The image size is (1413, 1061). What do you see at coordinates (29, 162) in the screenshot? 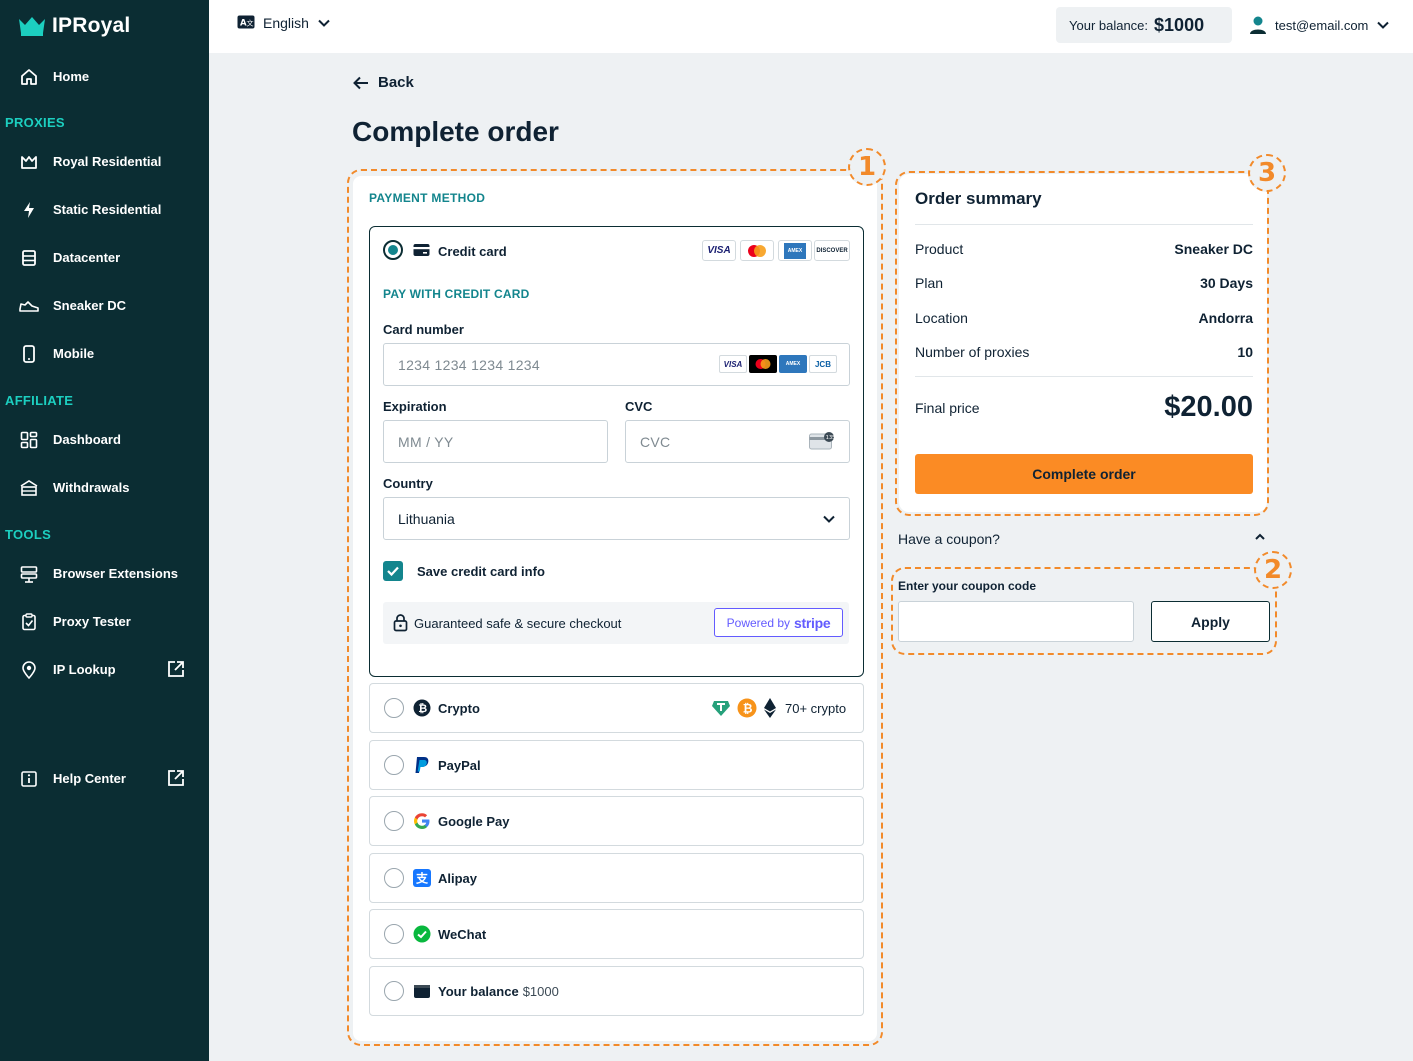
I see `crown-icon` at bounding box center [29, 162].